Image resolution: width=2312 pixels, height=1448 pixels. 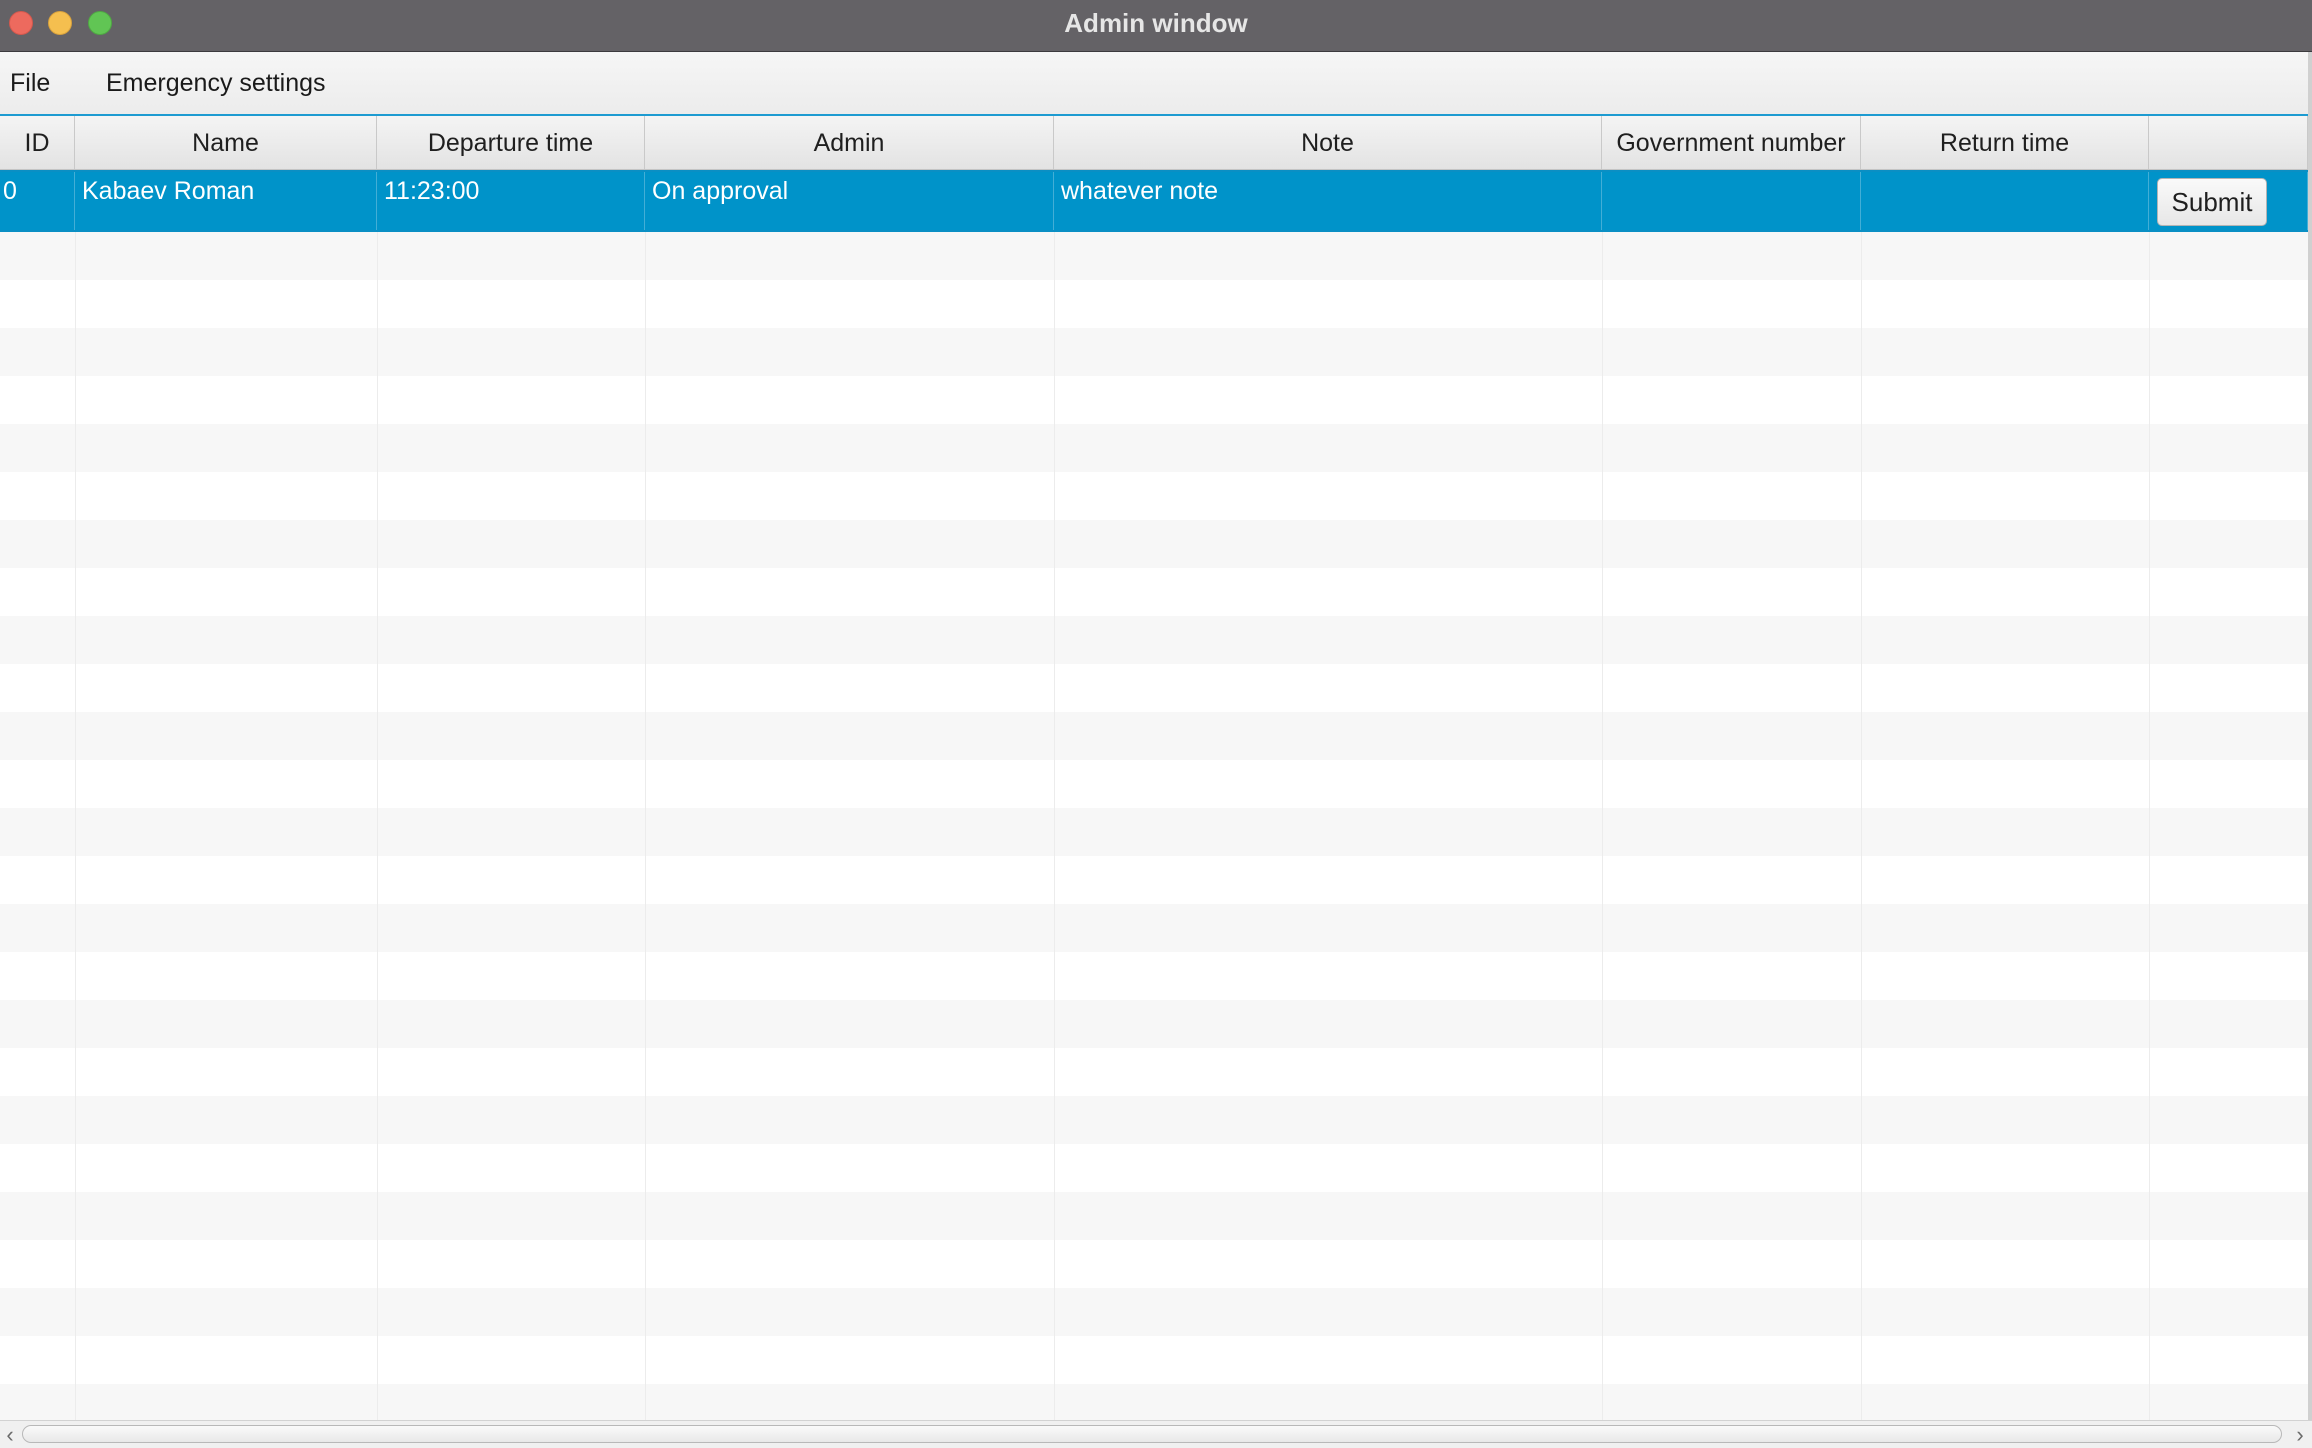 I want to click on scroll-right-arrow-icon: ›, so click(x=2300, y=1434).